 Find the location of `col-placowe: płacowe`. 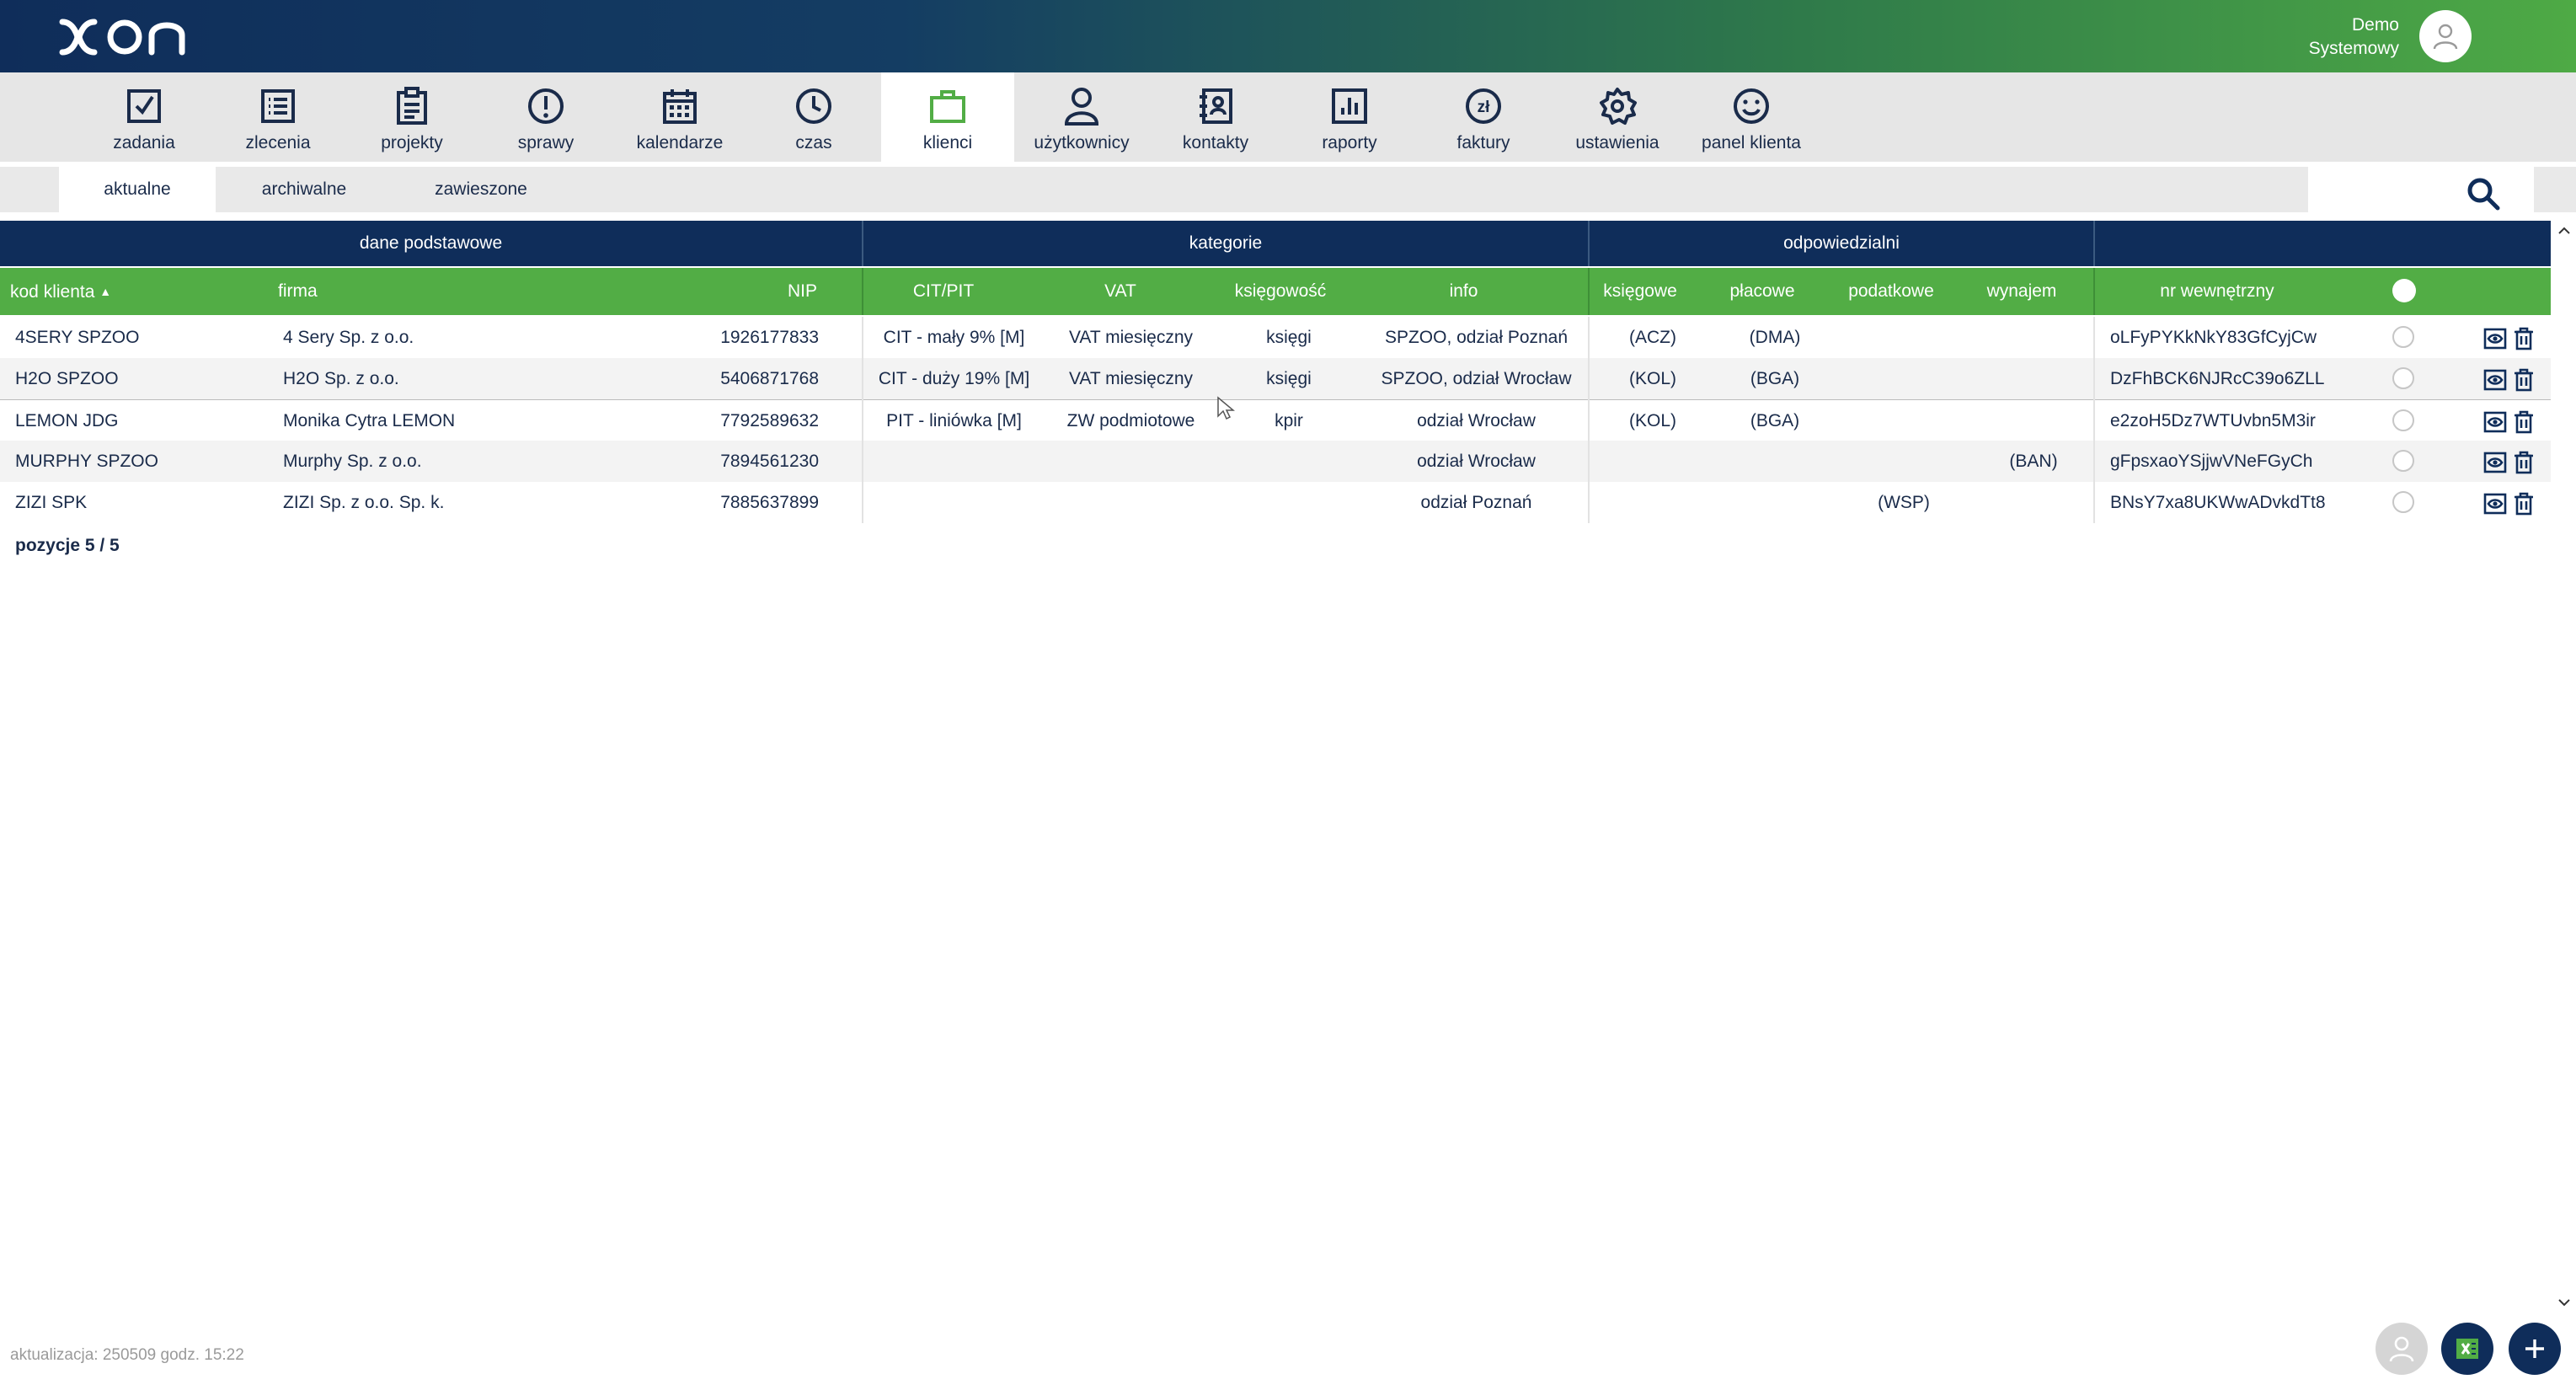

col-placowe: płacowe is located at coordinates (1762, 291).